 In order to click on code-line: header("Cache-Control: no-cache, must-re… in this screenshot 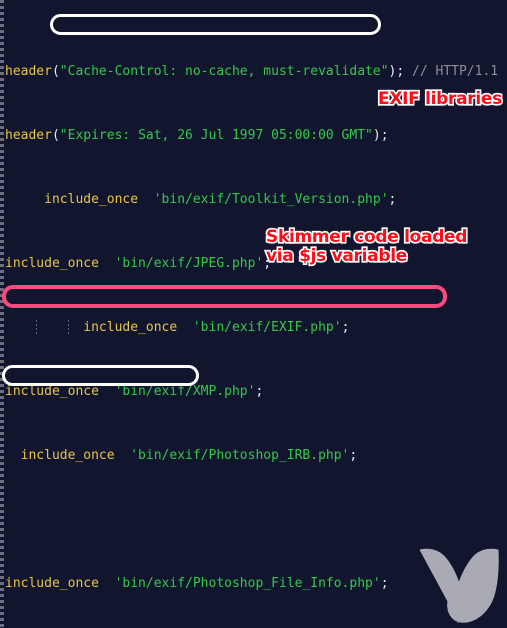, I will do `click(252, 71)`.